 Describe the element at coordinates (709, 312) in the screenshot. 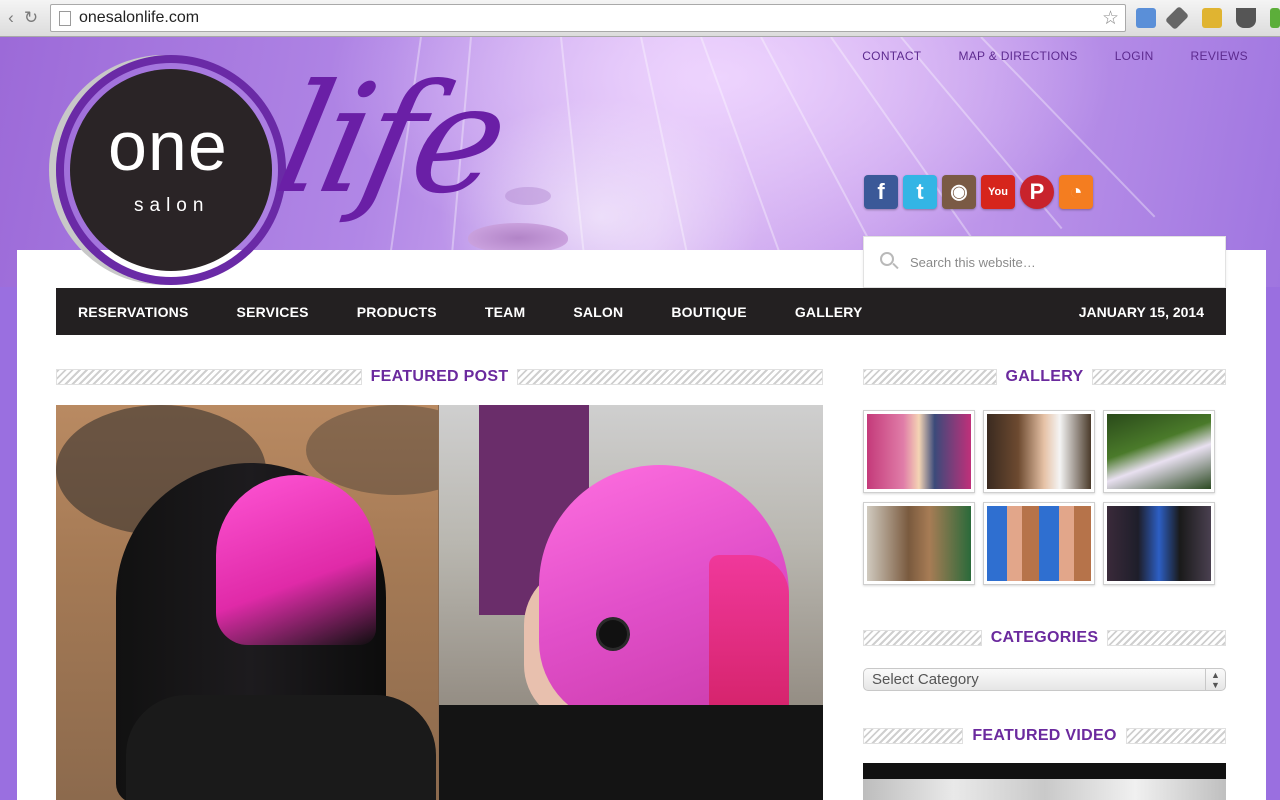

I see `nav-item-boutique: BOUTIQUE` at that location.